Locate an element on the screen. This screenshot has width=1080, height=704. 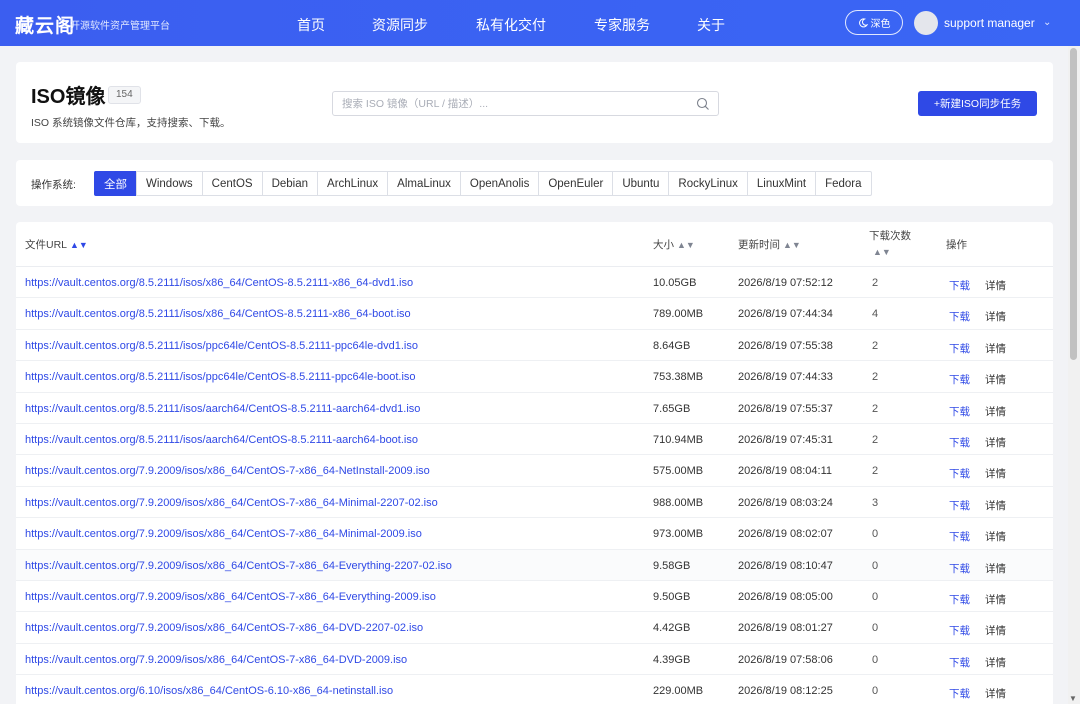
nav-expert-service: 专家服务 is located at coordinates (622, 25).